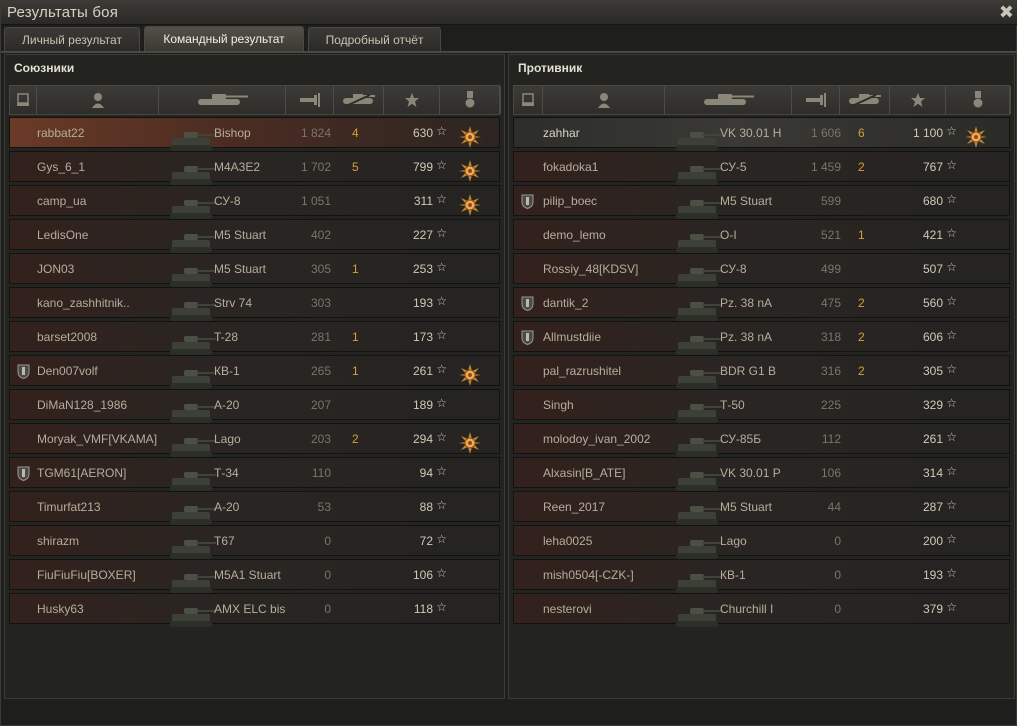 The width and height of the screenshot is (1017, 726). I want to click on player-row: Gys_6_1 M4A3E2 1 702 5 799 ☆, so click(254, 168).